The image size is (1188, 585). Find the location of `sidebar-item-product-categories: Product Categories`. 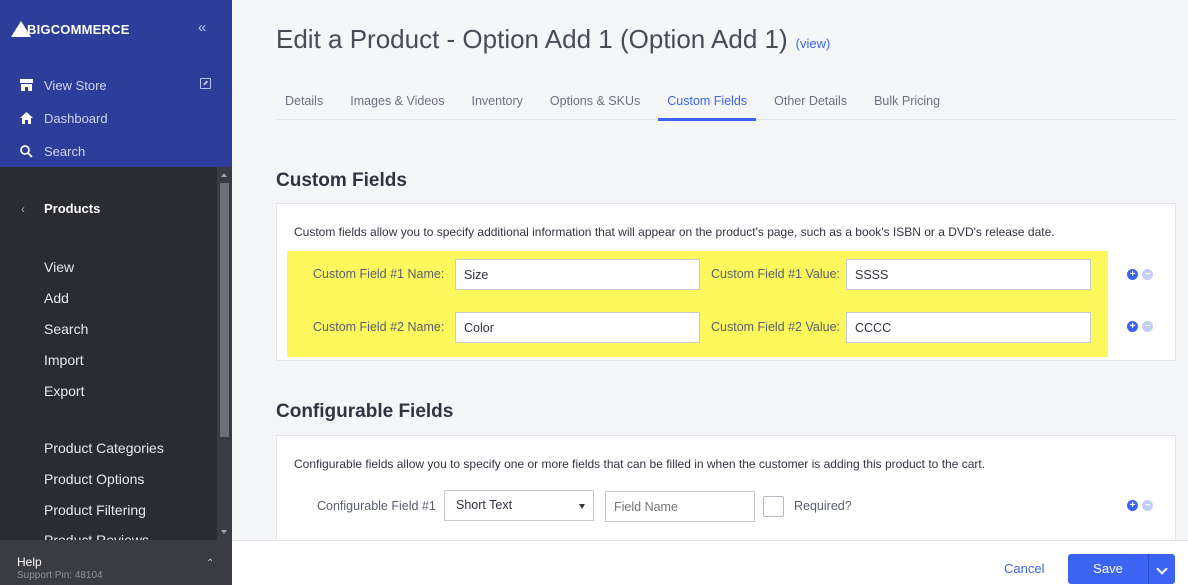

sidebar-item-product-categories: Product Categories is located at coordinates (104, 448).